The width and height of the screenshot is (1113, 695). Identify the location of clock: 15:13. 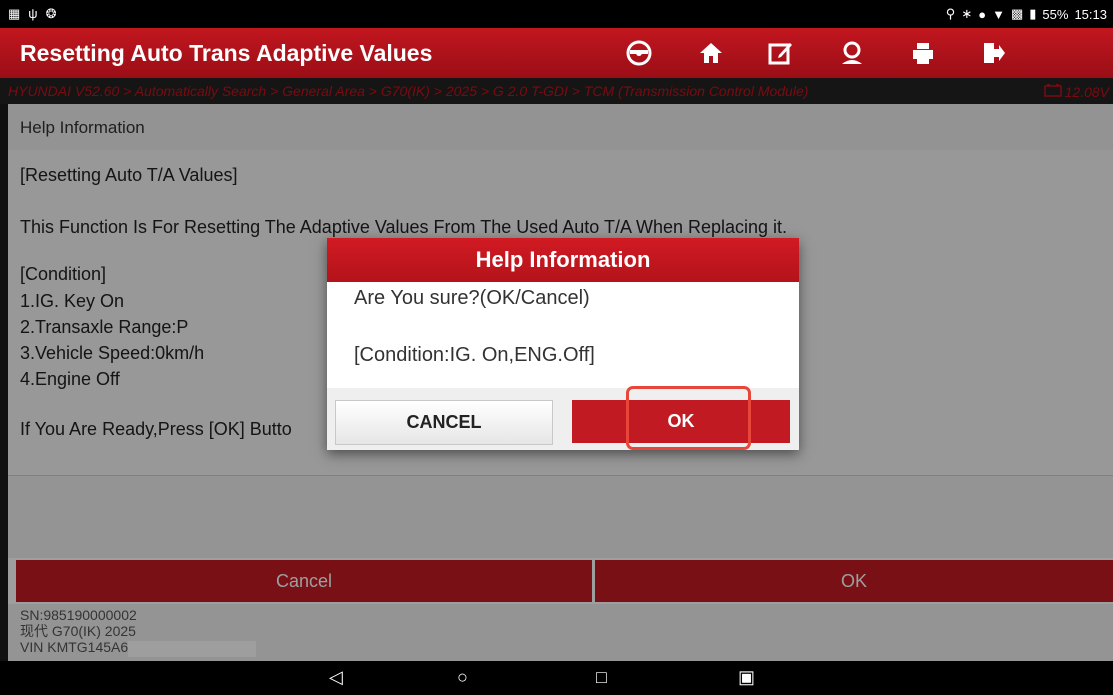
(1090, 14).